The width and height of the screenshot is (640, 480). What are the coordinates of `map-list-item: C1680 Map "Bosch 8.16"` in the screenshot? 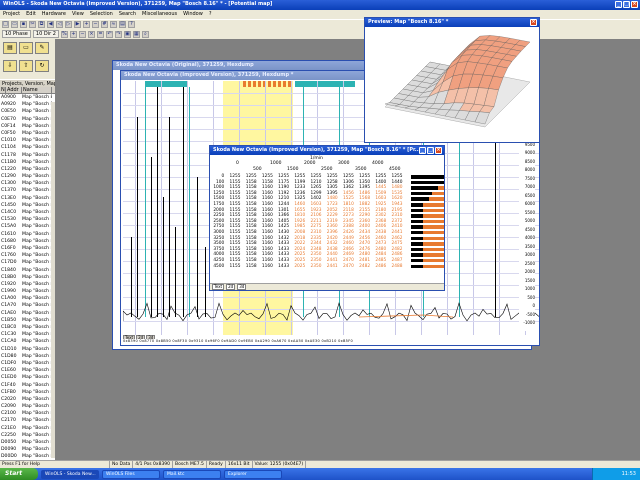 It's located at (27, 241).